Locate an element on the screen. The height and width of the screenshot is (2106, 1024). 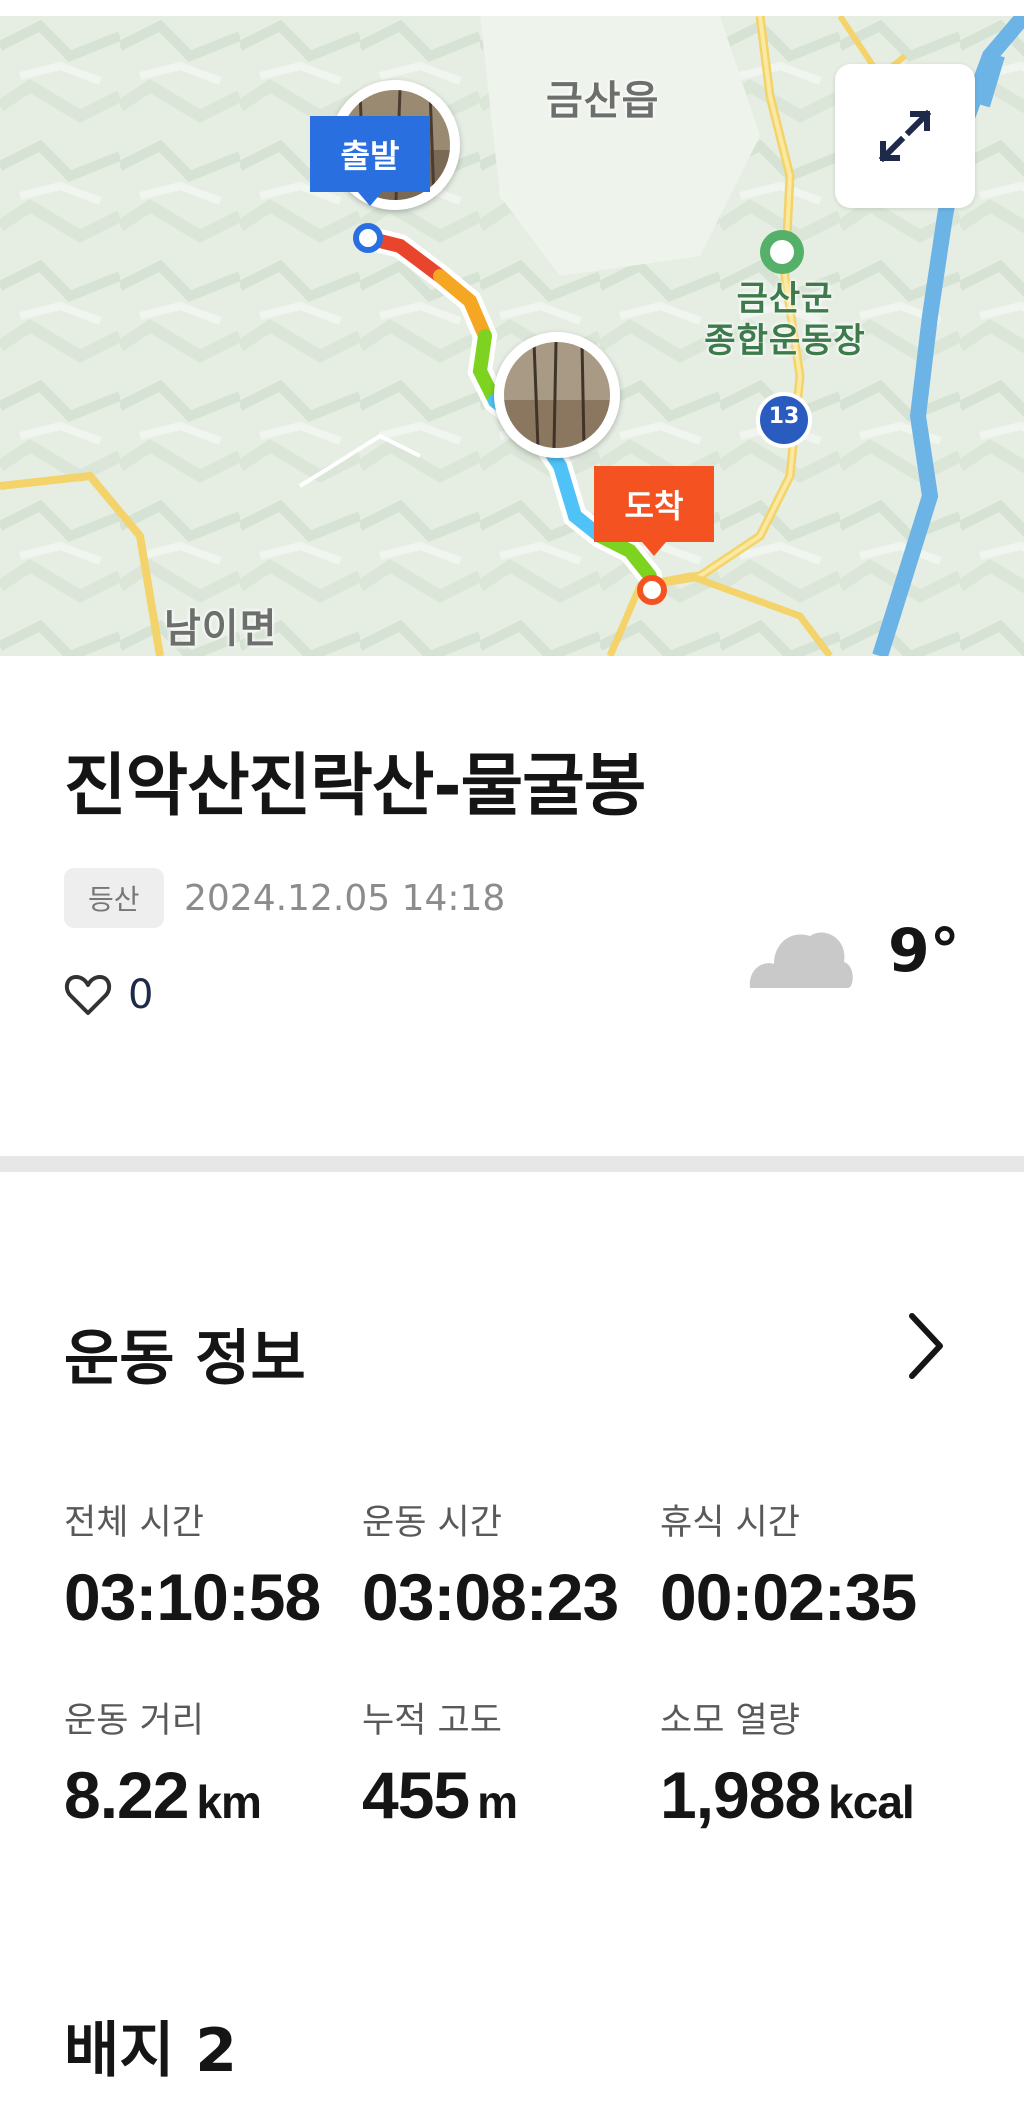
stat-unit: km is located at coordinates (228, 1802).